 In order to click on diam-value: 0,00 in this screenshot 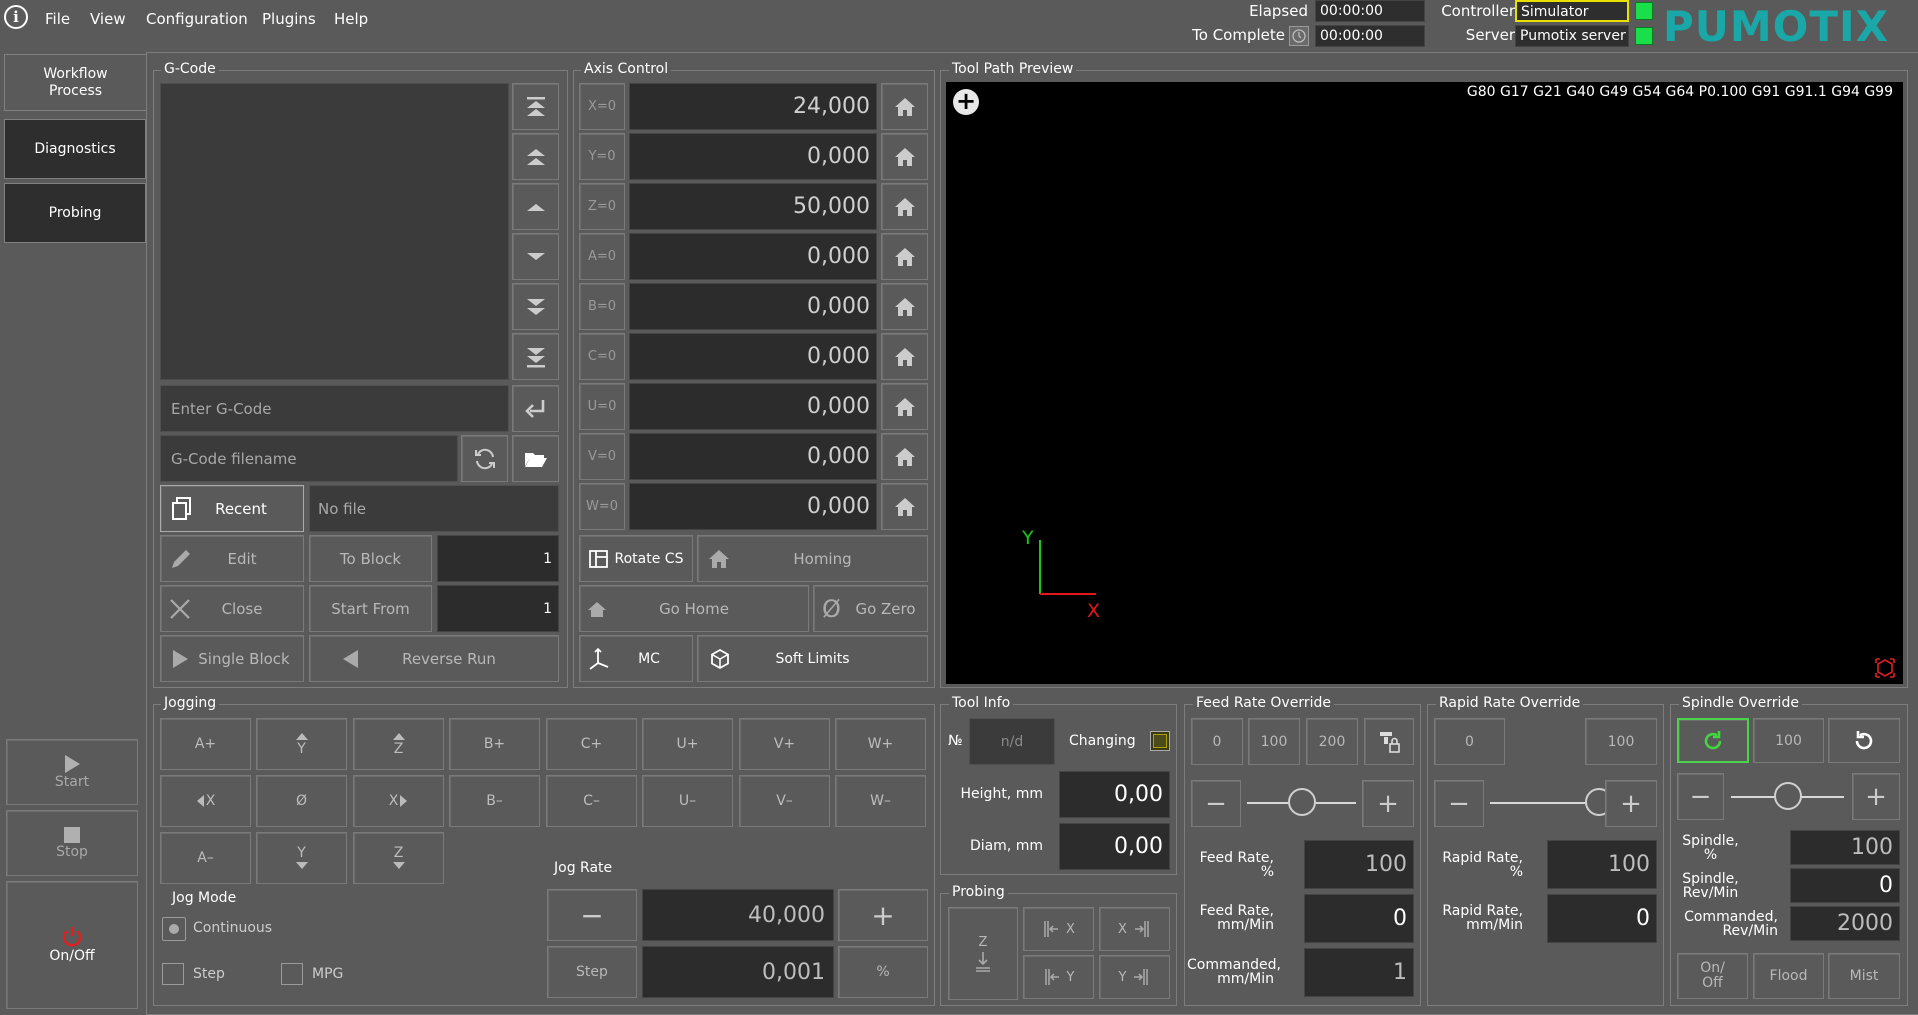, I will do `click(1114, 846)`.